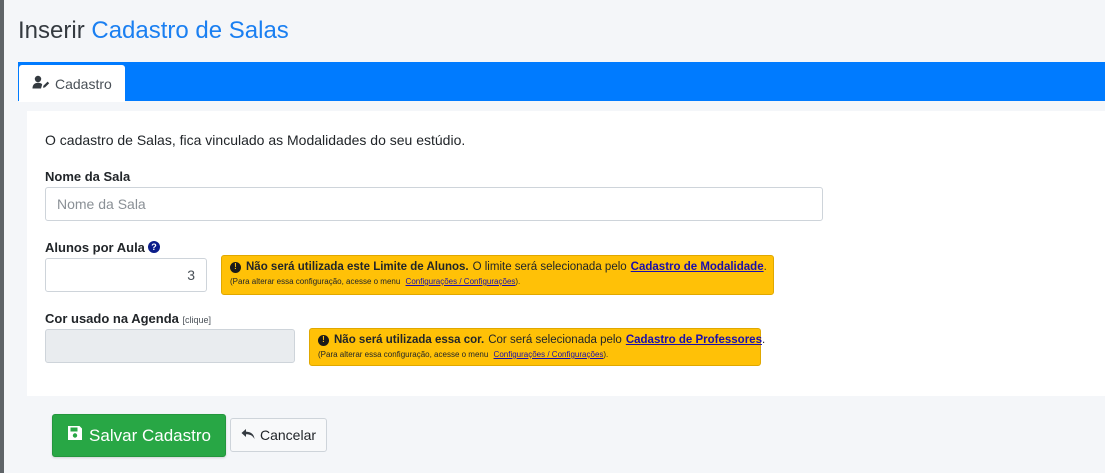 The height and width of the screenshot is (473, 1105). I want to click on save-button: Salvar Cadastro, so click(139, 435).